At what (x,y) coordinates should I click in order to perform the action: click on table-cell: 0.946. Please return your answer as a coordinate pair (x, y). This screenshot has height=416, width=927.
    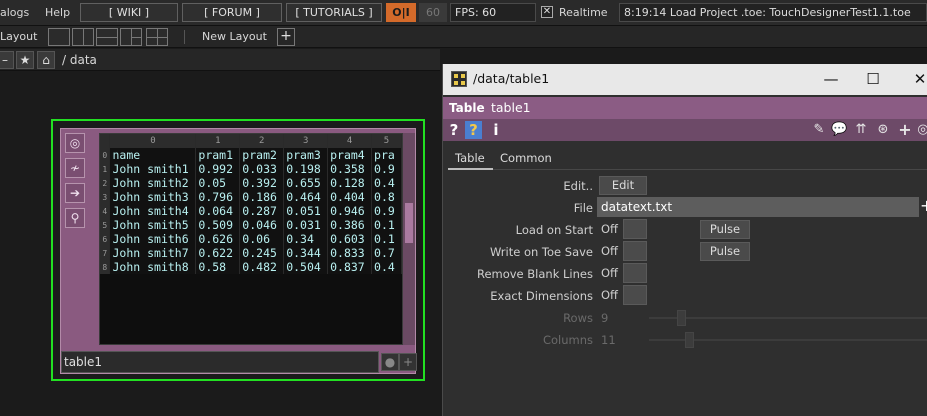
    Looking at the image, I should click on (350, 211).